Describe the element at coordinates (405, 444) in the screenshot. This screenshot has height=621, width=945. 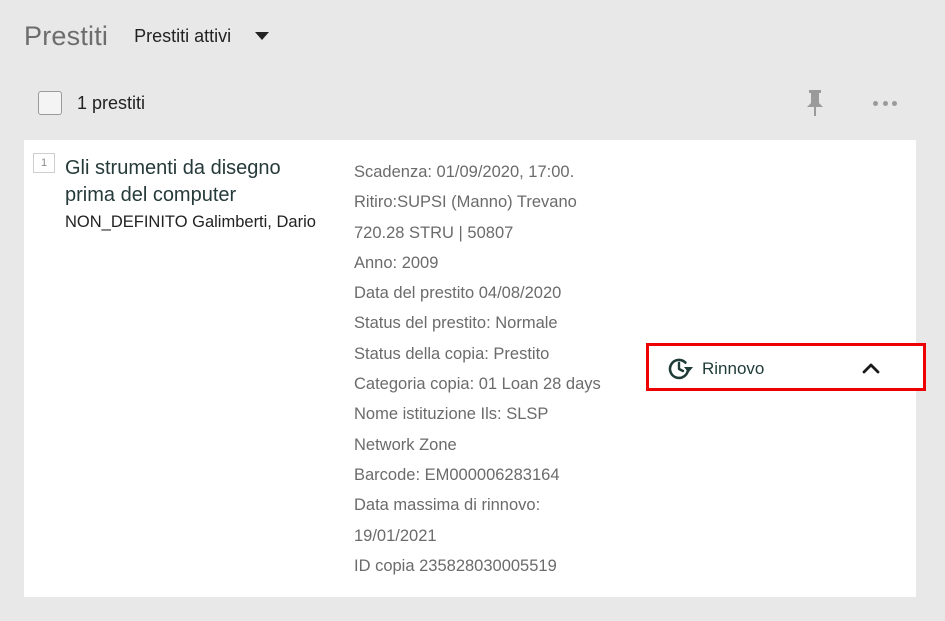
I see `detail-network-zone: Network Zone` at that location.